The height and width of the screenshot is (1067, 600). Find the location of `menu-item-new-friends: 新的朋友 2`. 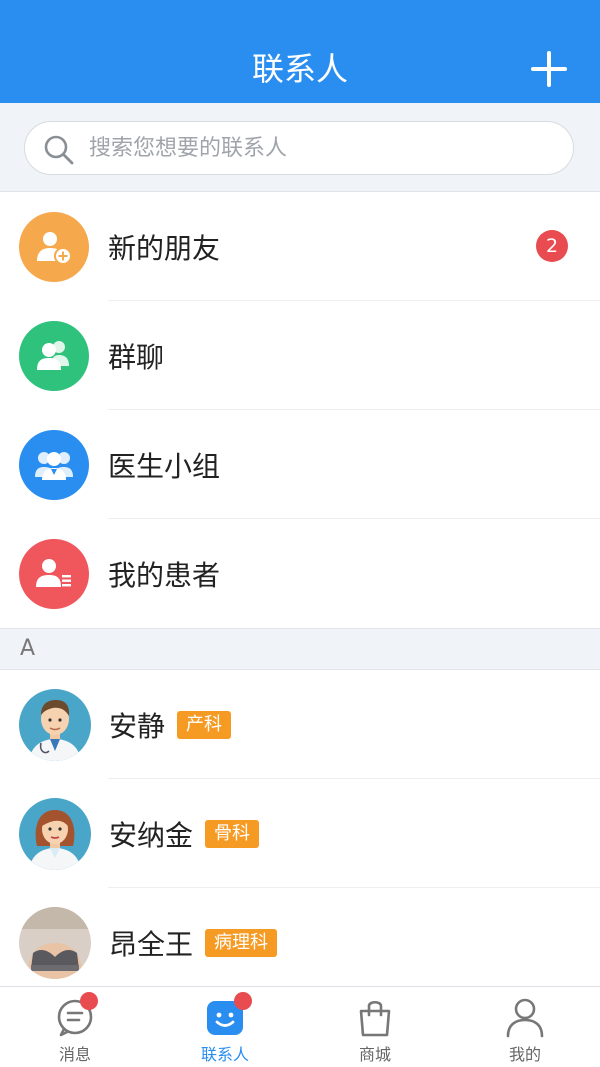

menu-item-new-friends: 新的朋友 2 is located at coordinates (300, 246).